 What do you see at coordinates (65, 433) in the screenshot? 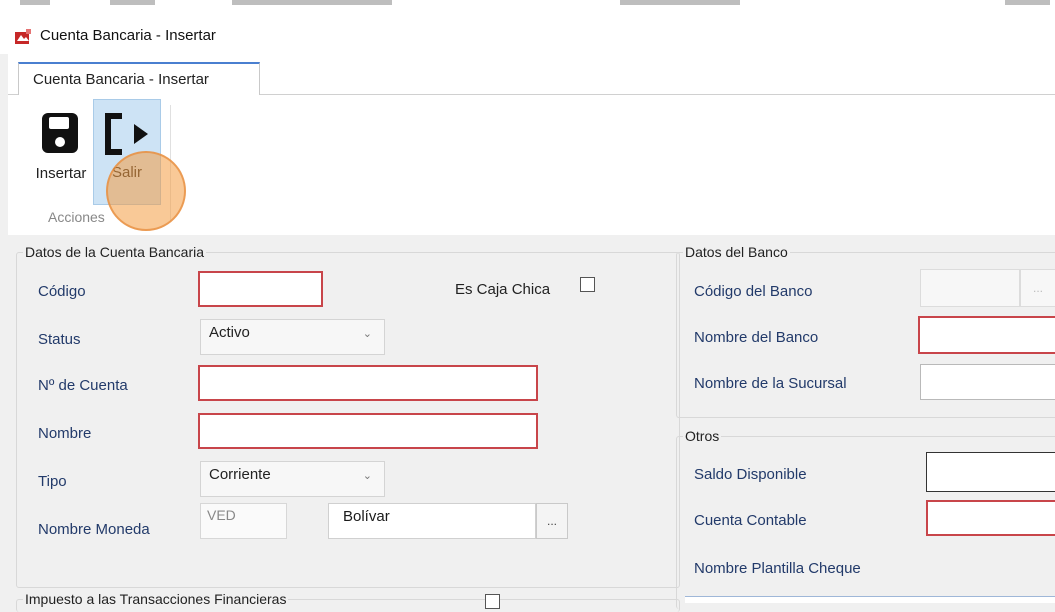
I see `nombre-label: Nombre` at bounding box center [65, 433].